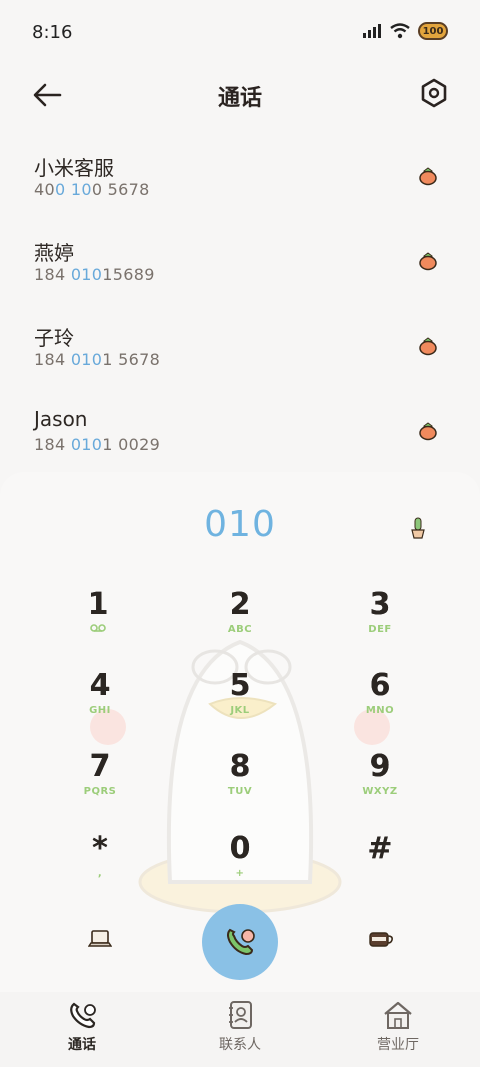 This screenshot has height=1067, width=480. What do you see at coordinates (380, 782) in the screenshot?
I see `dial-key-9: 9 WXYZ` at bounding box center [380, 782].